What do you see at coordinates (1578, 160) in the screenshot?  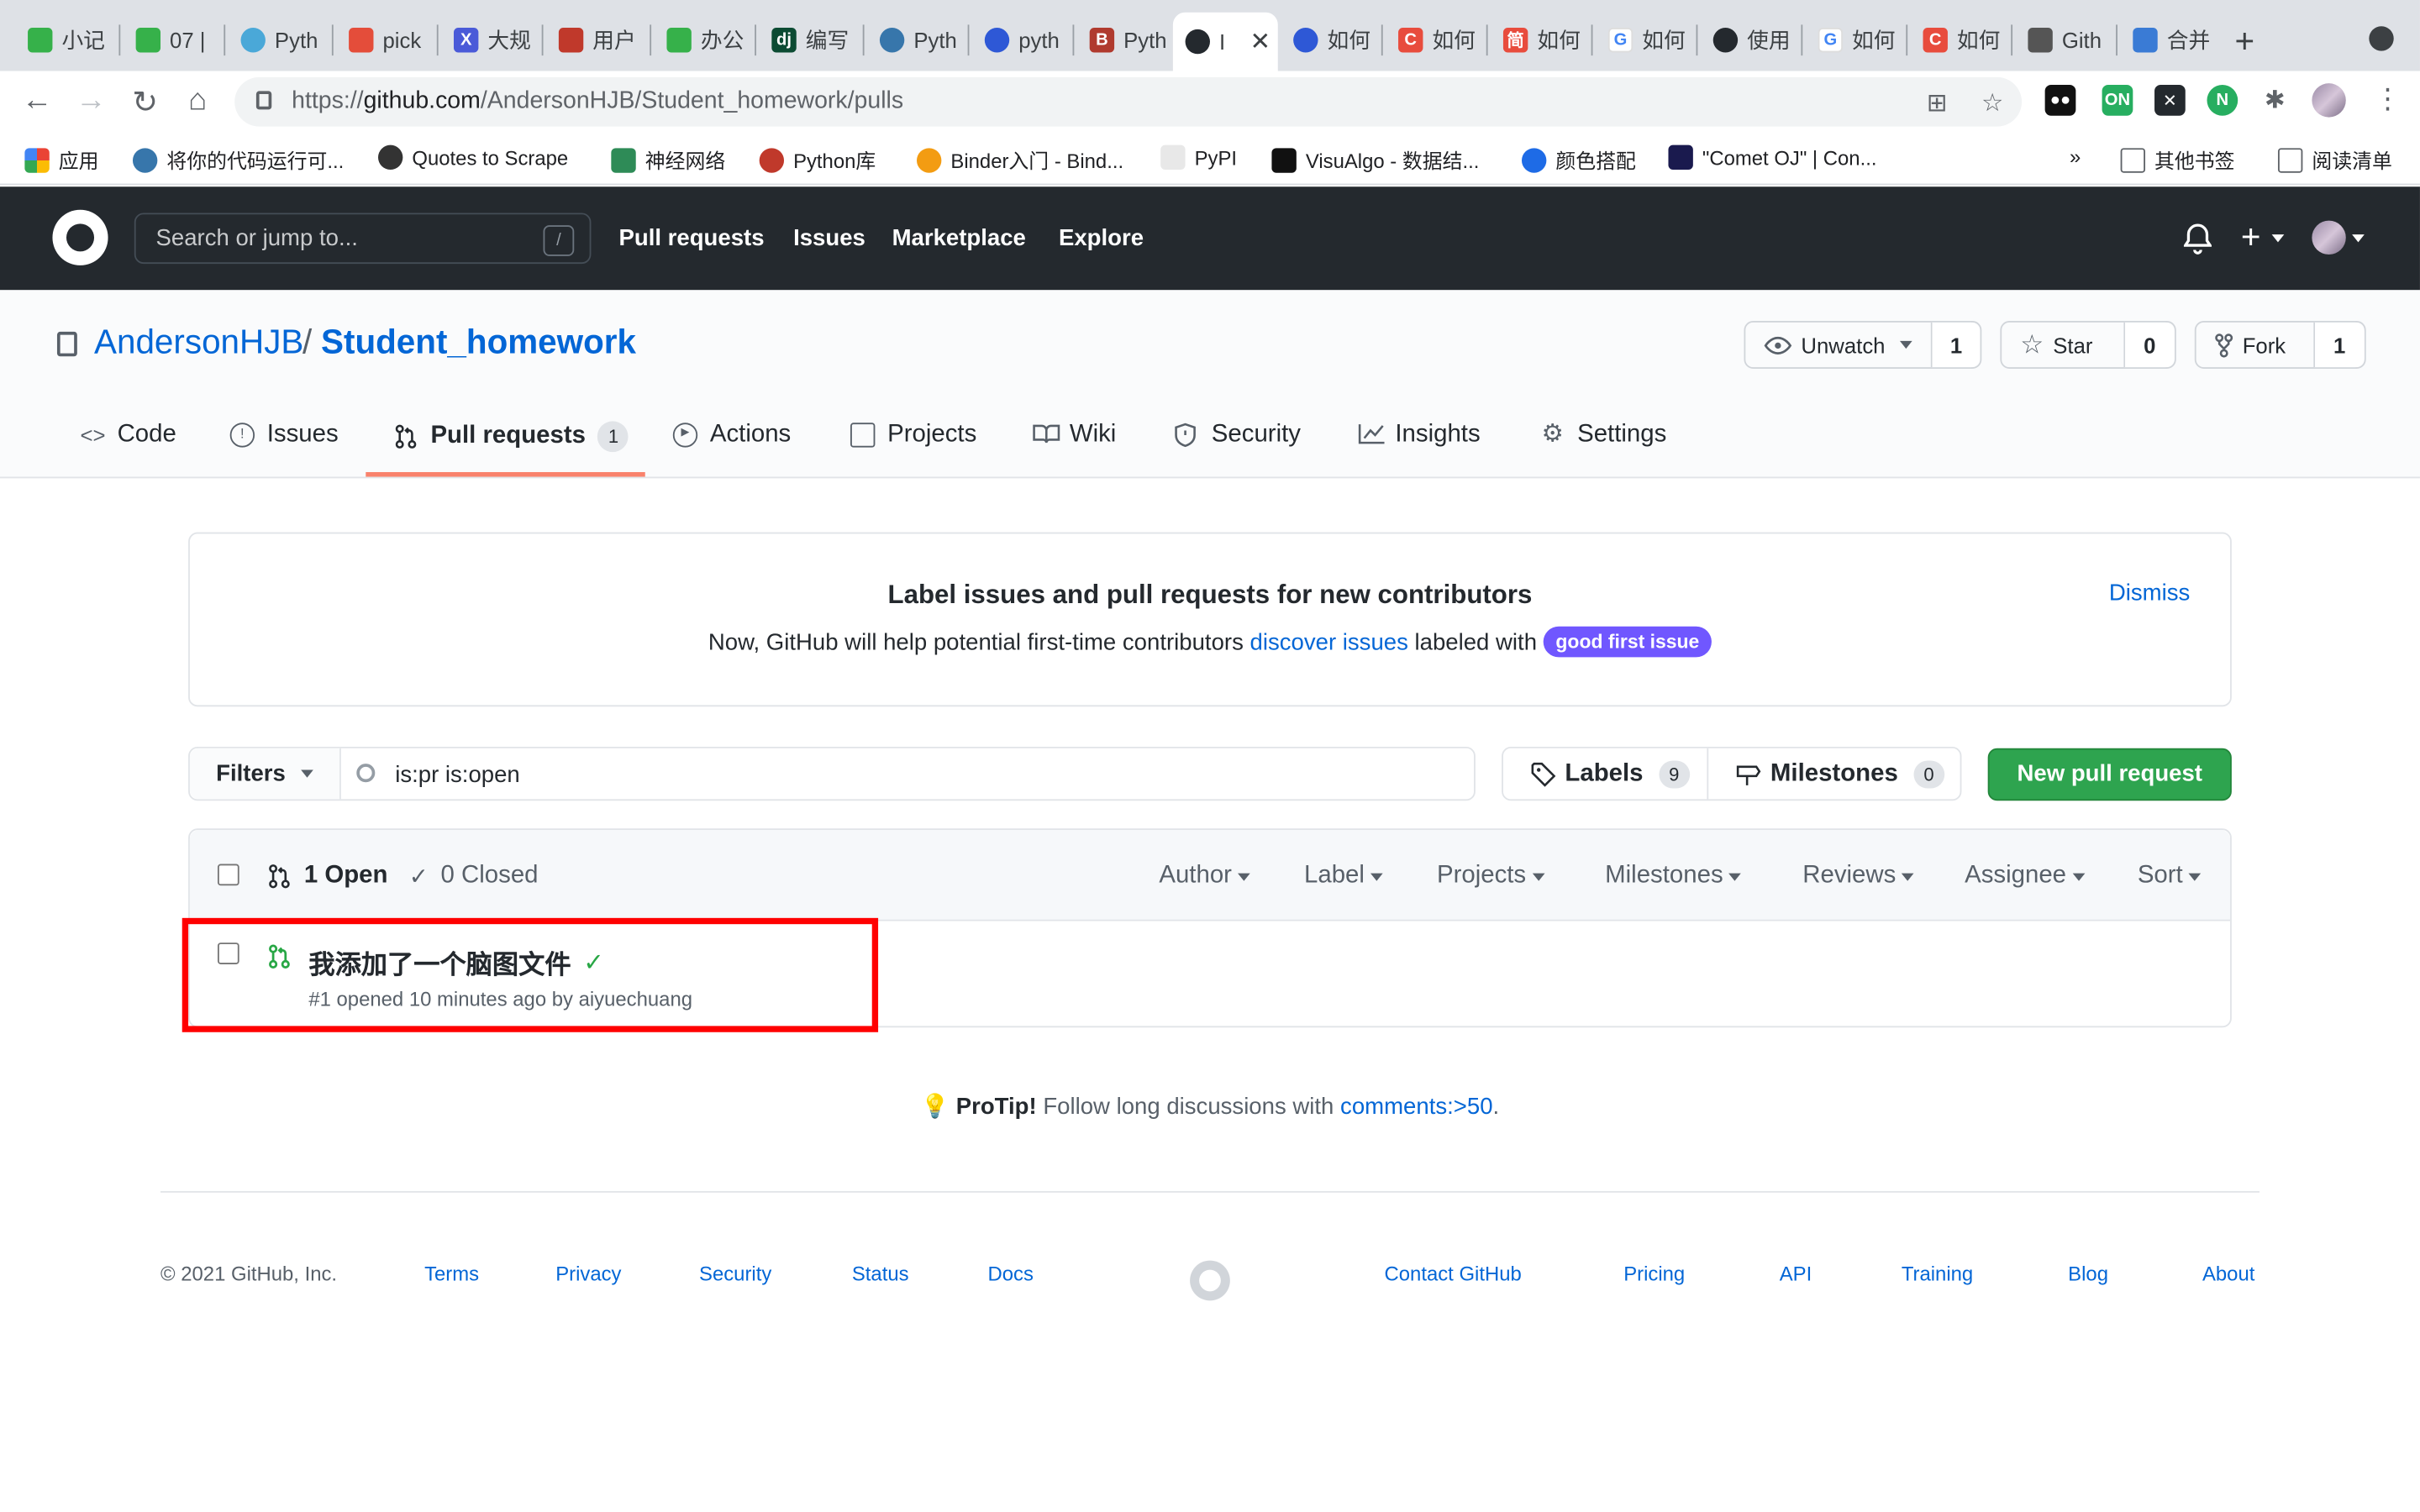 I see `bookmark-item: 颜色搭配` at bounding box center [1578, 160].